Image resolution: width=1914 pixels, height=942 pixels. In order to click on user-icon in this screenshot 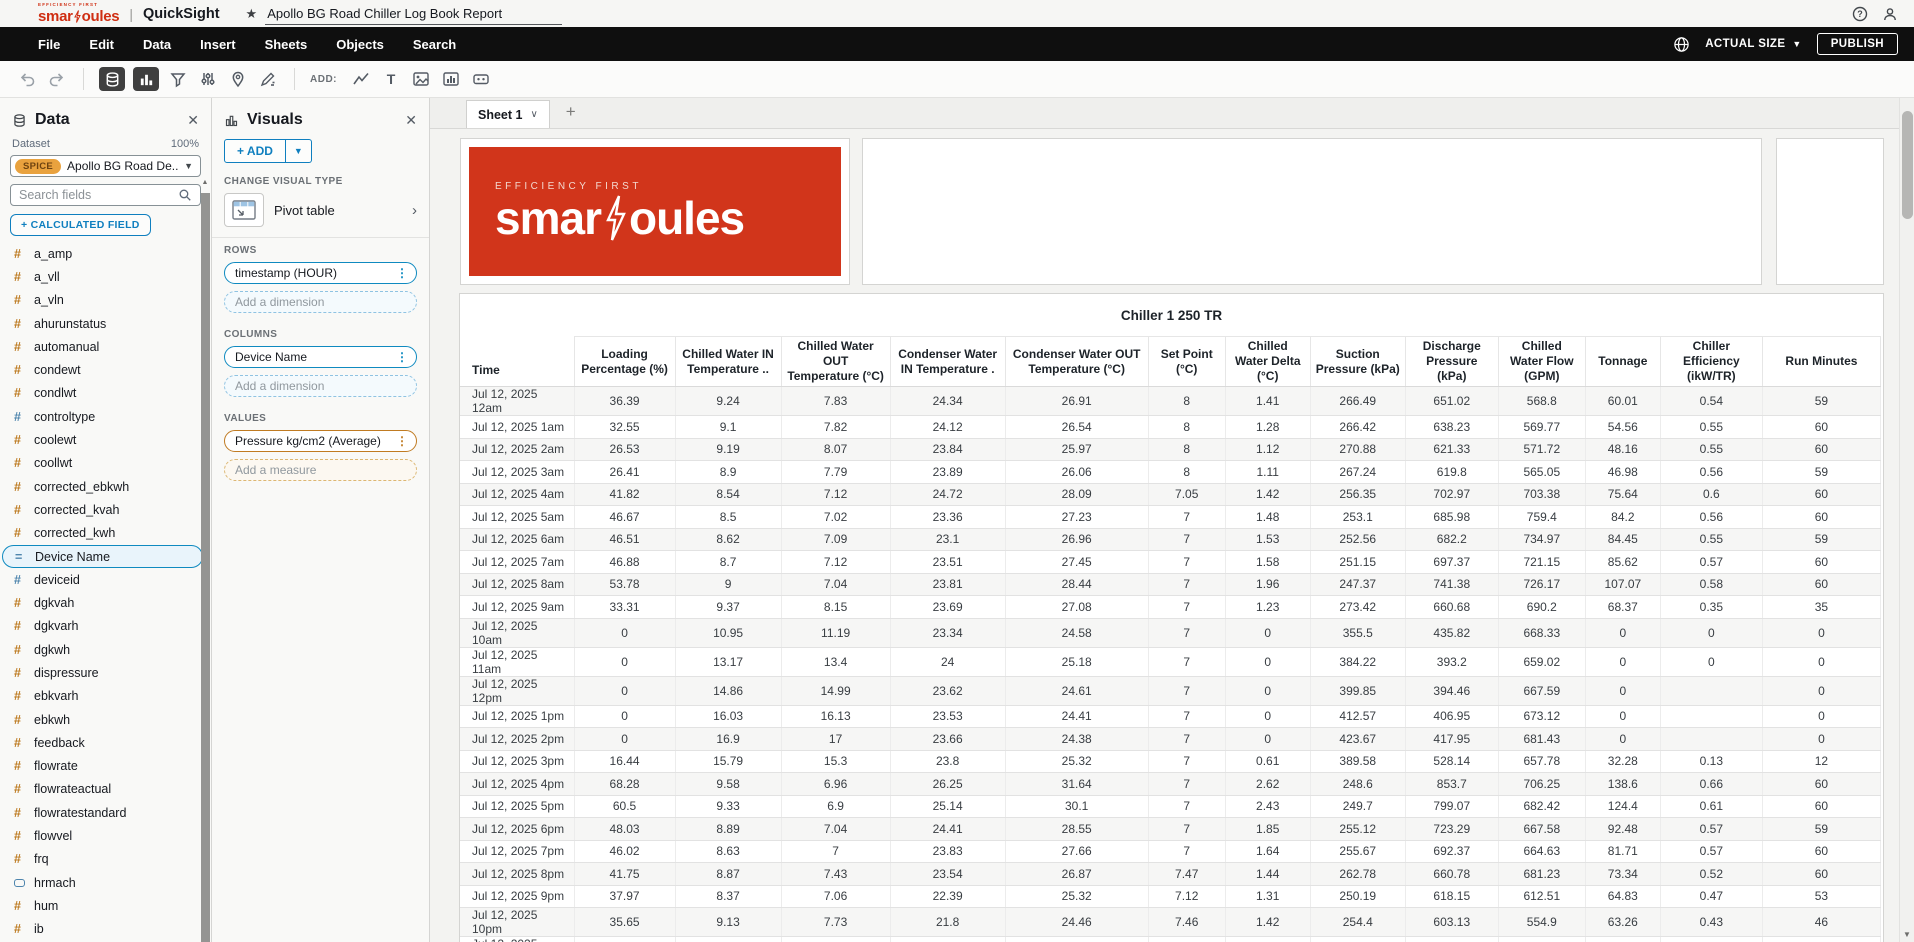, I will do `click(1890, 14)`.